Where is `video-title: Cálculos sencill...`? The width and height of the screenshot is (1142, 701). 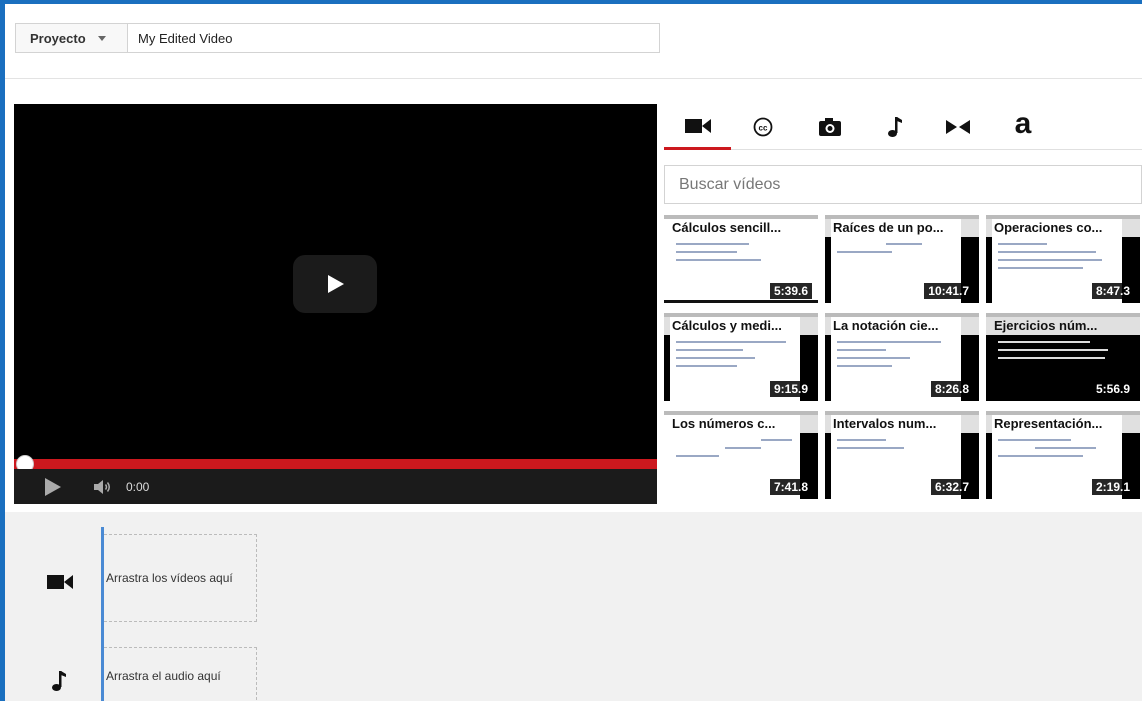 video-title: Cálculos sencill... is located at coordinates (741, 228).